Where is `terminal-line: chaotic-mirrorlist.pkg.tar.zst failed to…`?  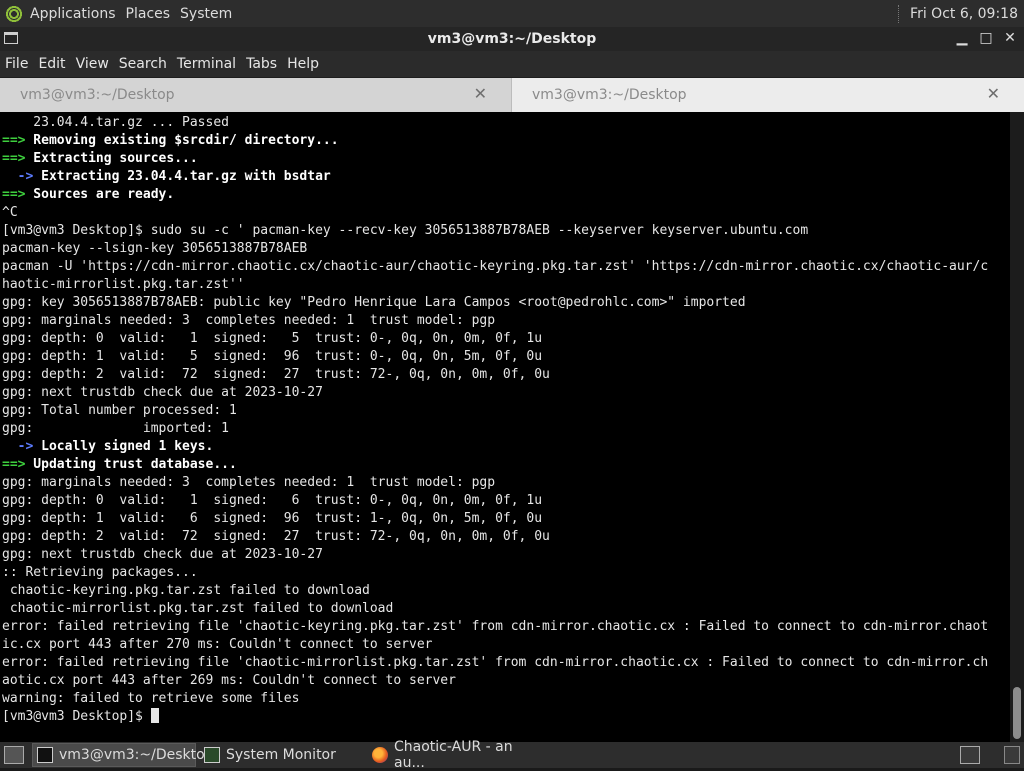
terminal-line: chaotic-mirrorlist.pkg.tar.zst failed to… is located at coordinates (198, 608).